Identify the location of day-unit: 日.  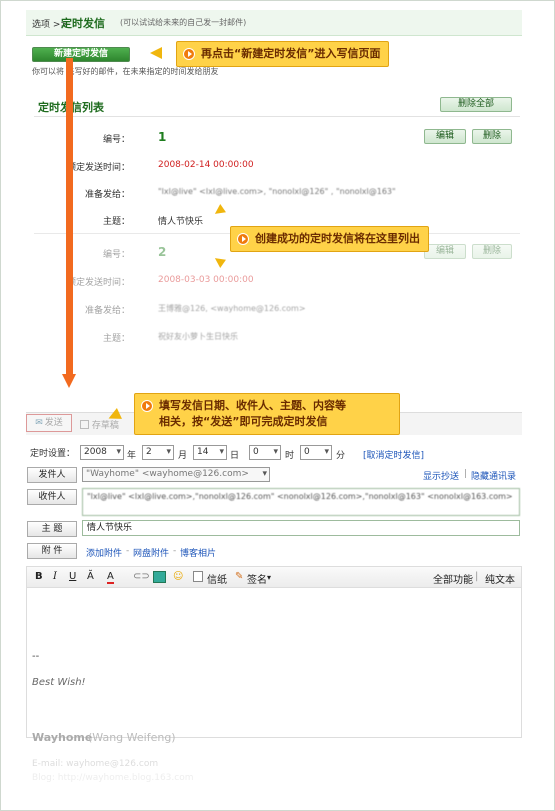
(235, 456).